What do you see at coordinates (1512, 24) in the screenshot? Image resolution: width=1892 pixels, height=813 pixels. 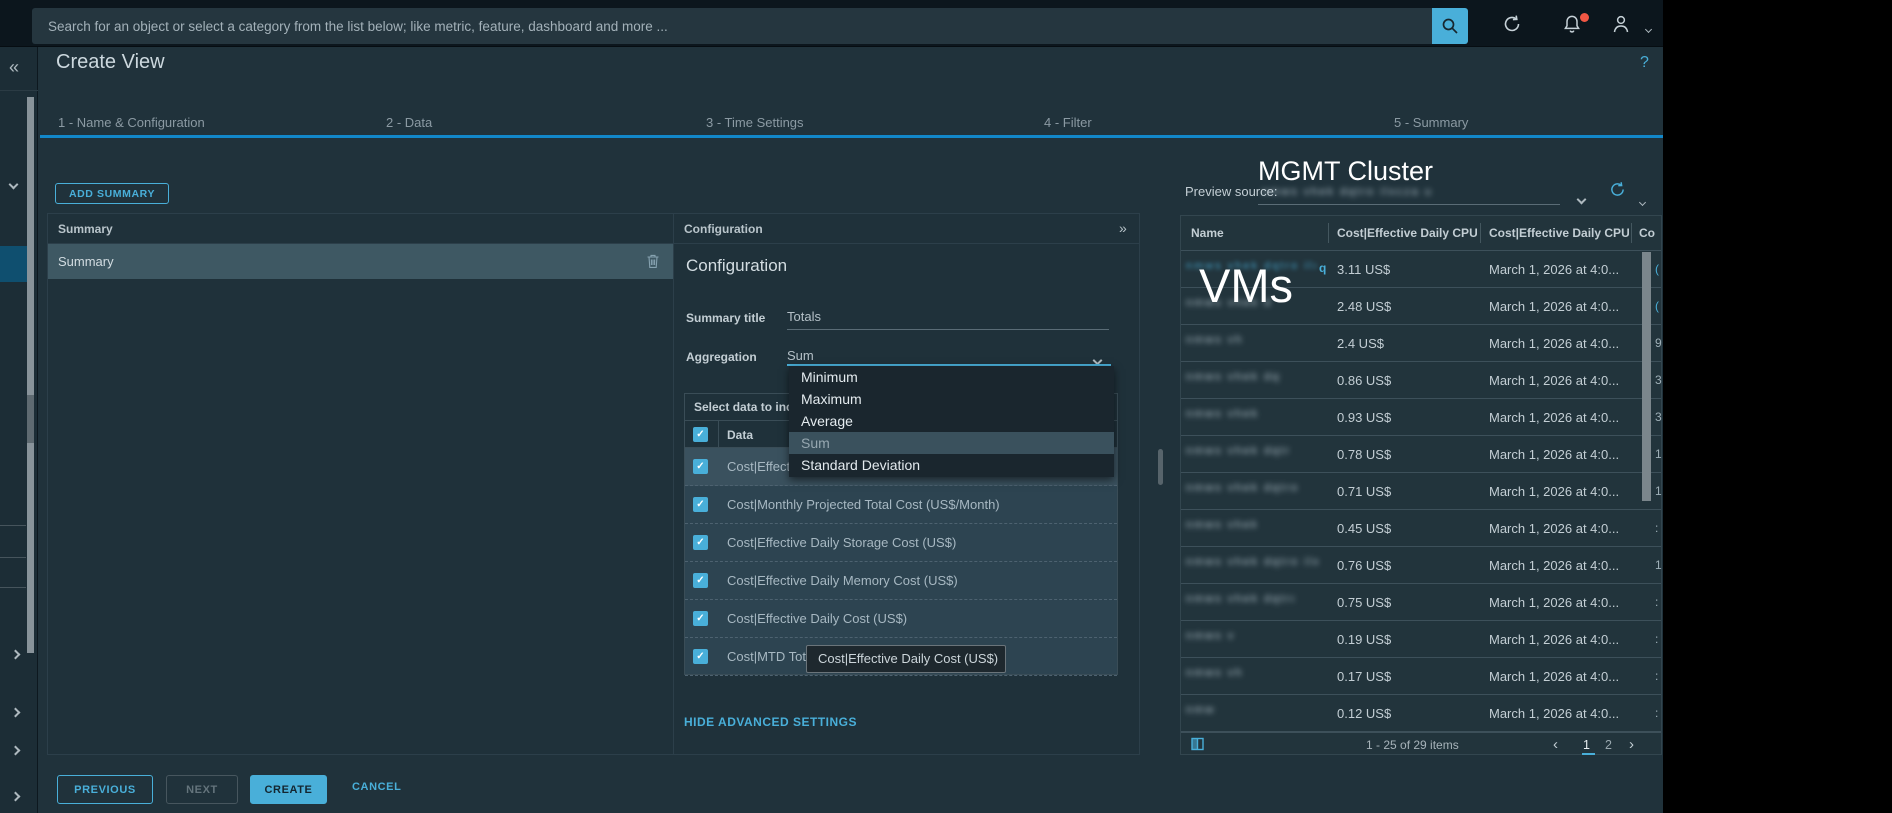 I see `refresh-icon` at bounding box center [1512, 24].